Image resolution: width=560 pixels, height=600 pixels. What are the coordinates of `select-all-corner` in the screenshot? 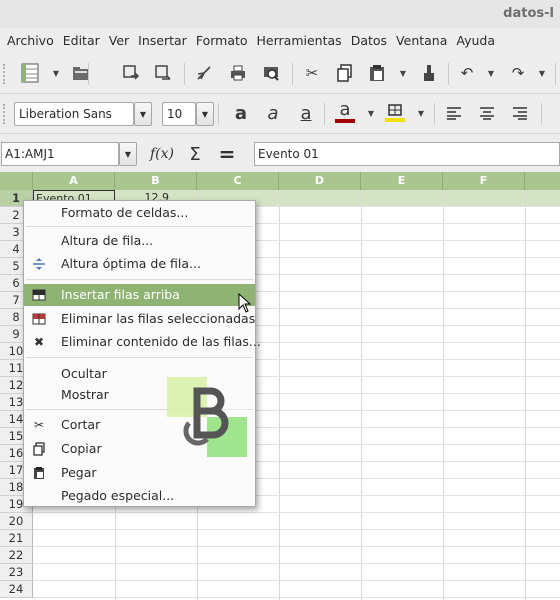 It's located at (16, 181).